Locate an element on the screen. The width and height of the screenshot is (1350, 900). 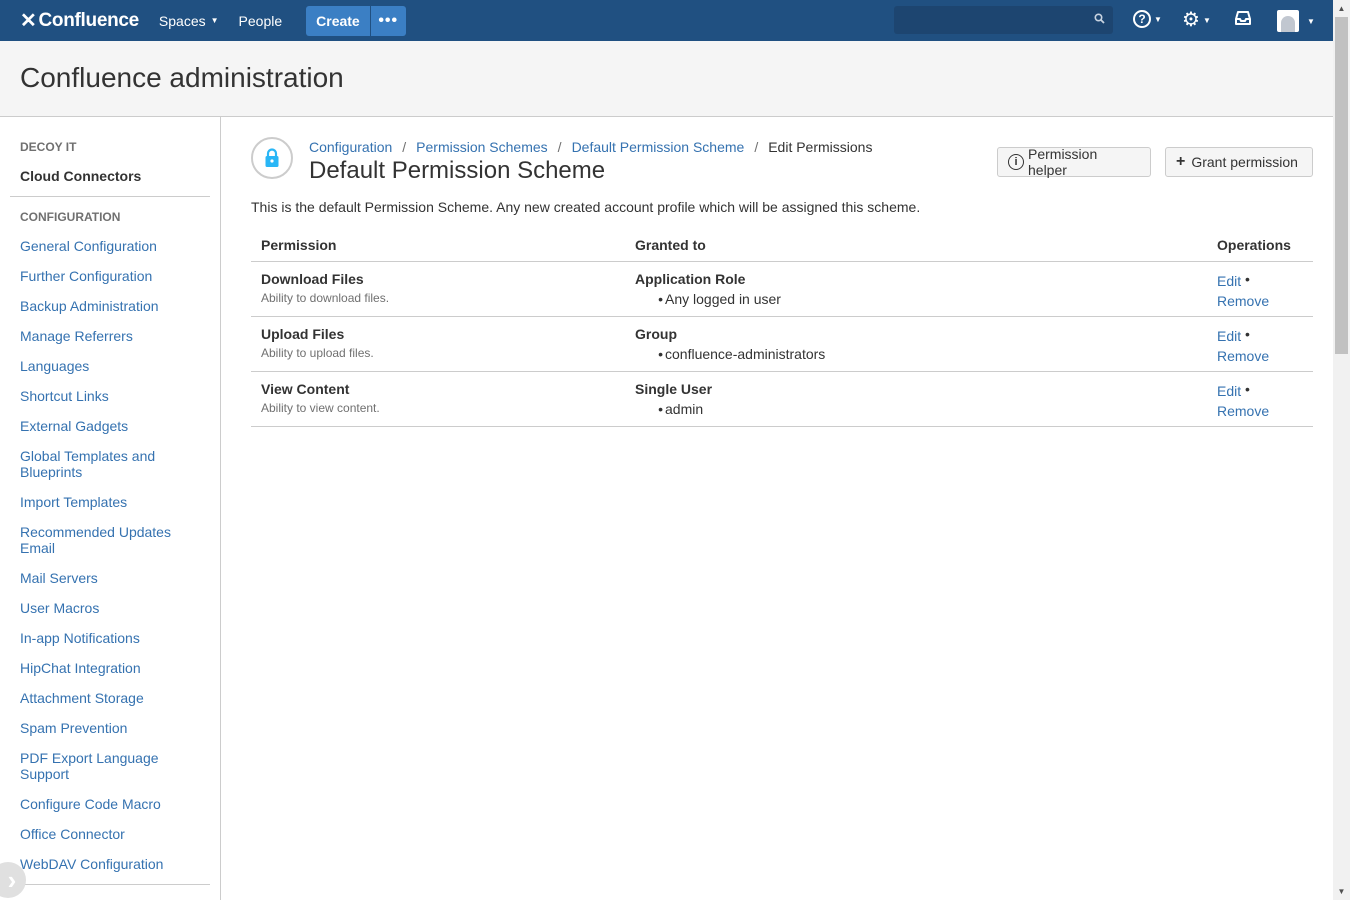
scroll-down-icon: ▼ is located at coordinates (1341, 891).